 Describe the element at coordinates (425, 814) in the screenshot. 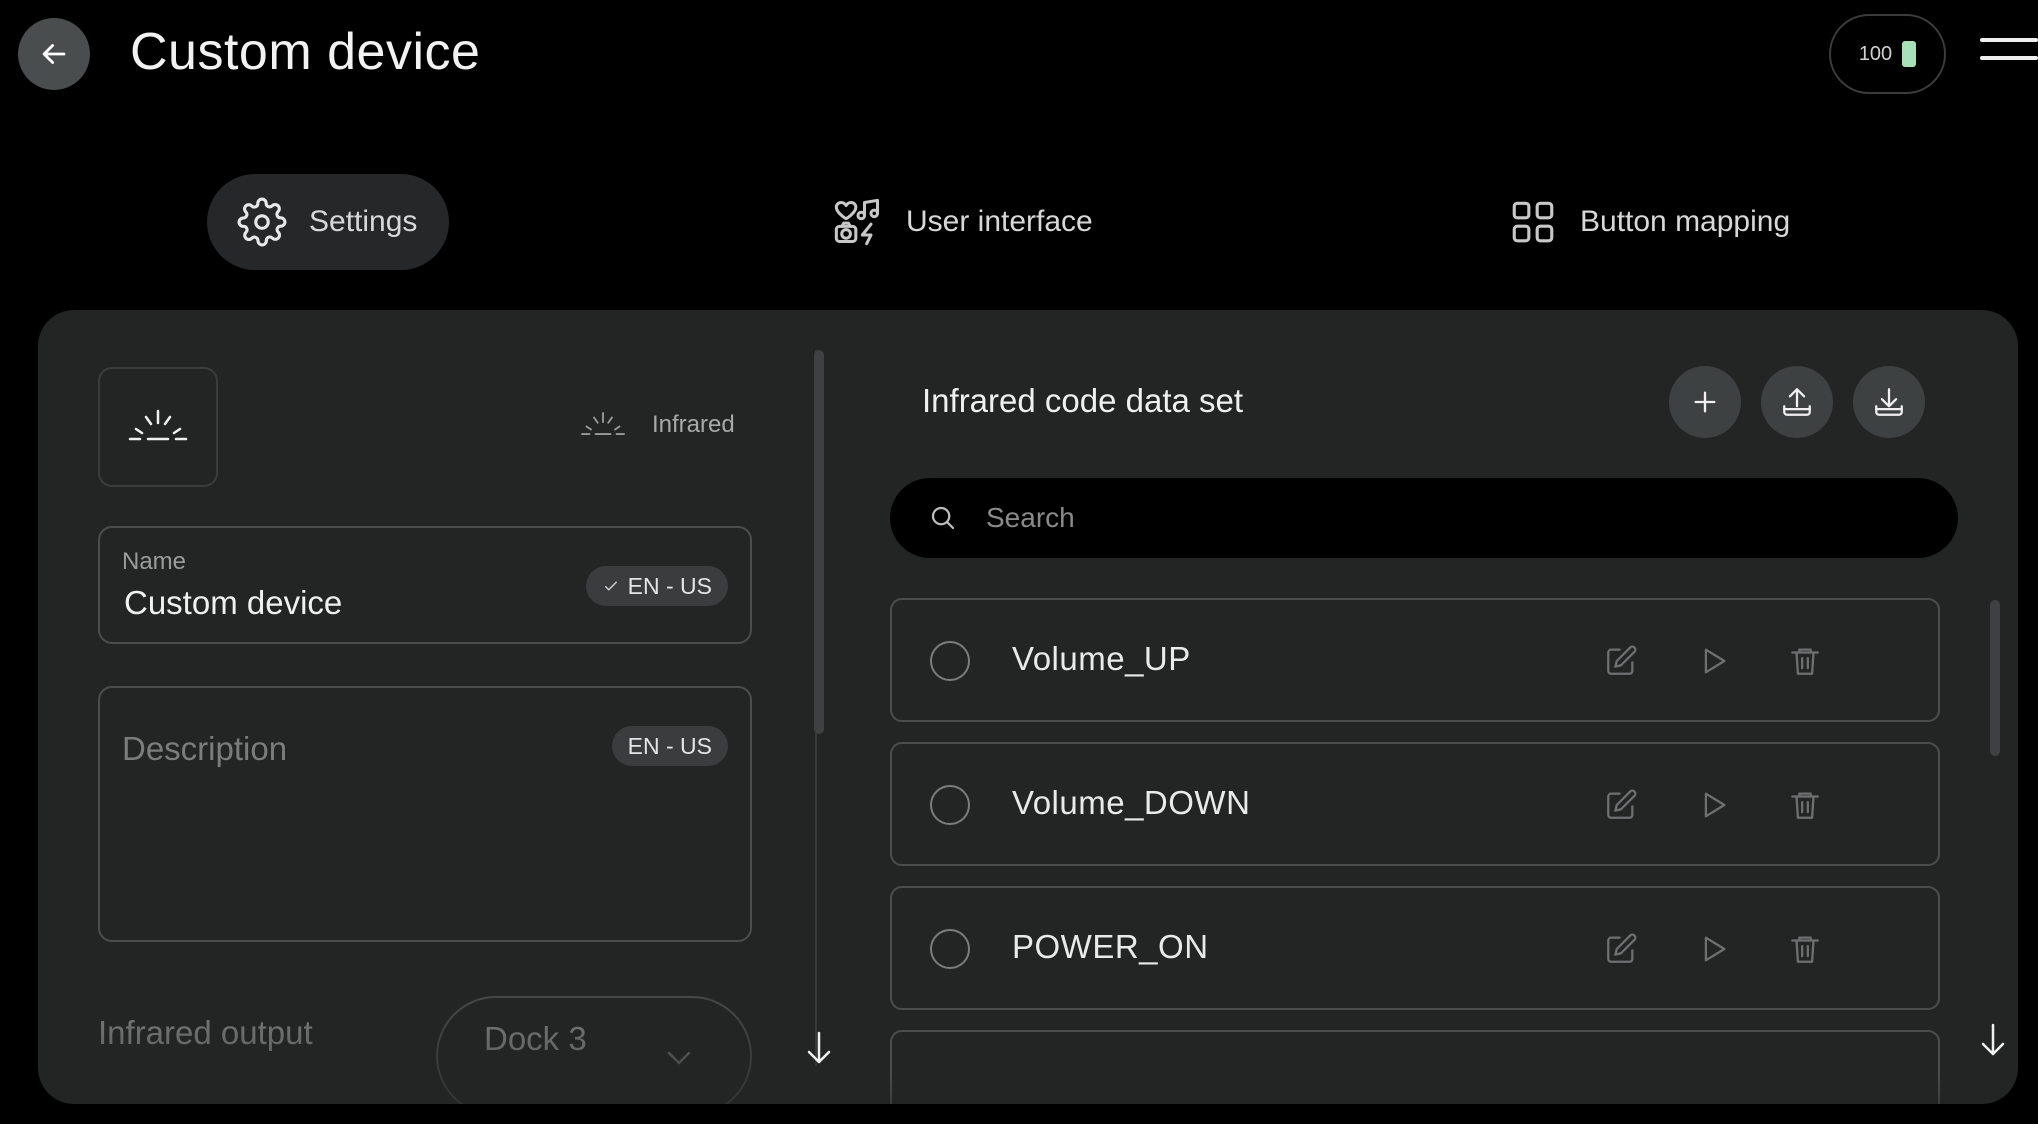

I see `description-field: Description EN - US` at that location.